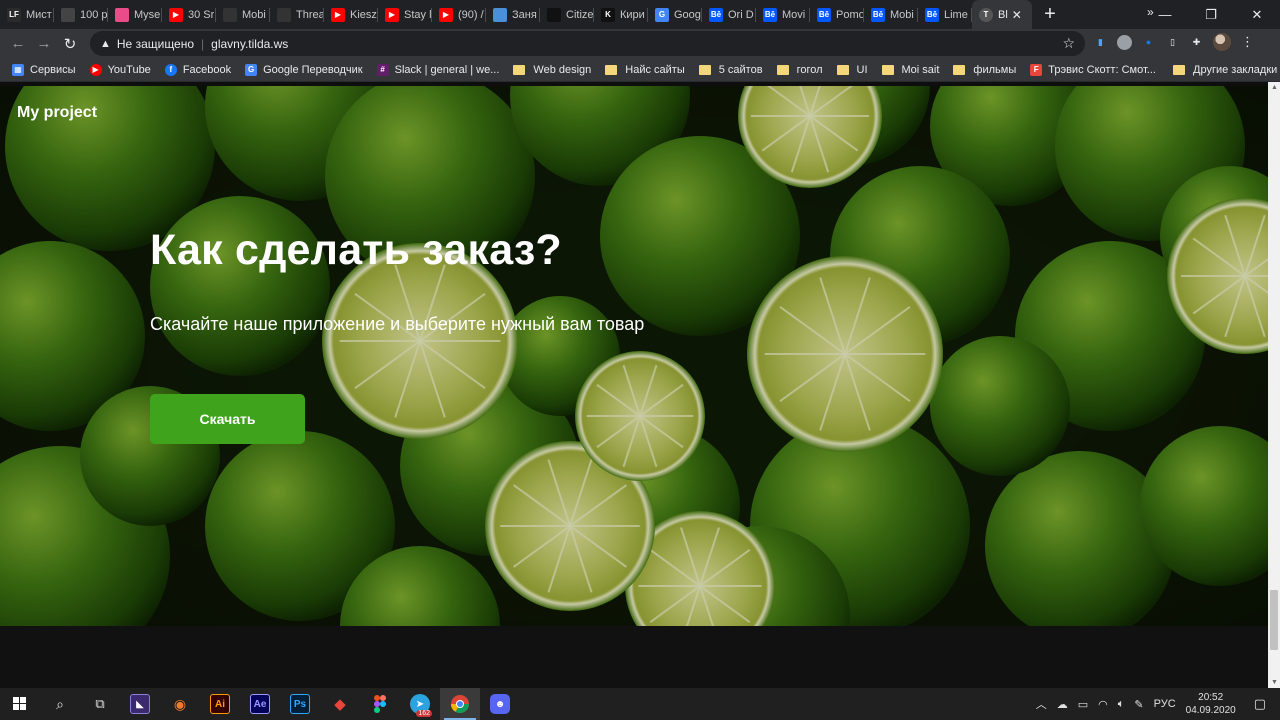  I want to click on clock: 20:52 04.09.2020, so click(1211, 704).